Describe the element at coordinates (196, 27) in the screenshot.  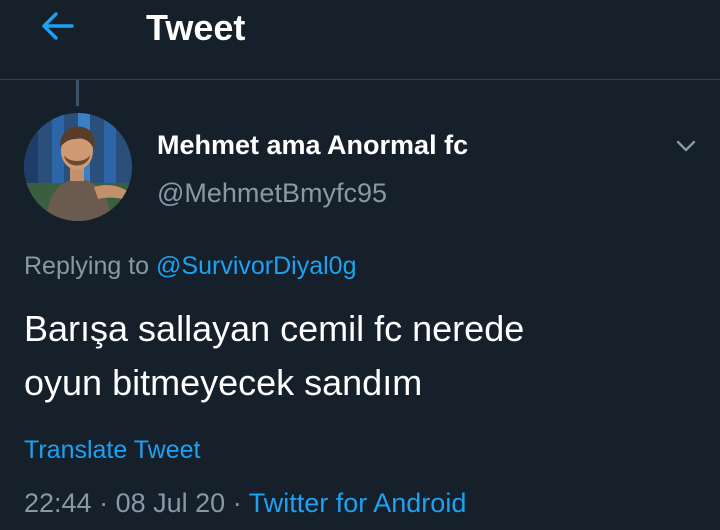
I see `page-title: Tweet` at that location.